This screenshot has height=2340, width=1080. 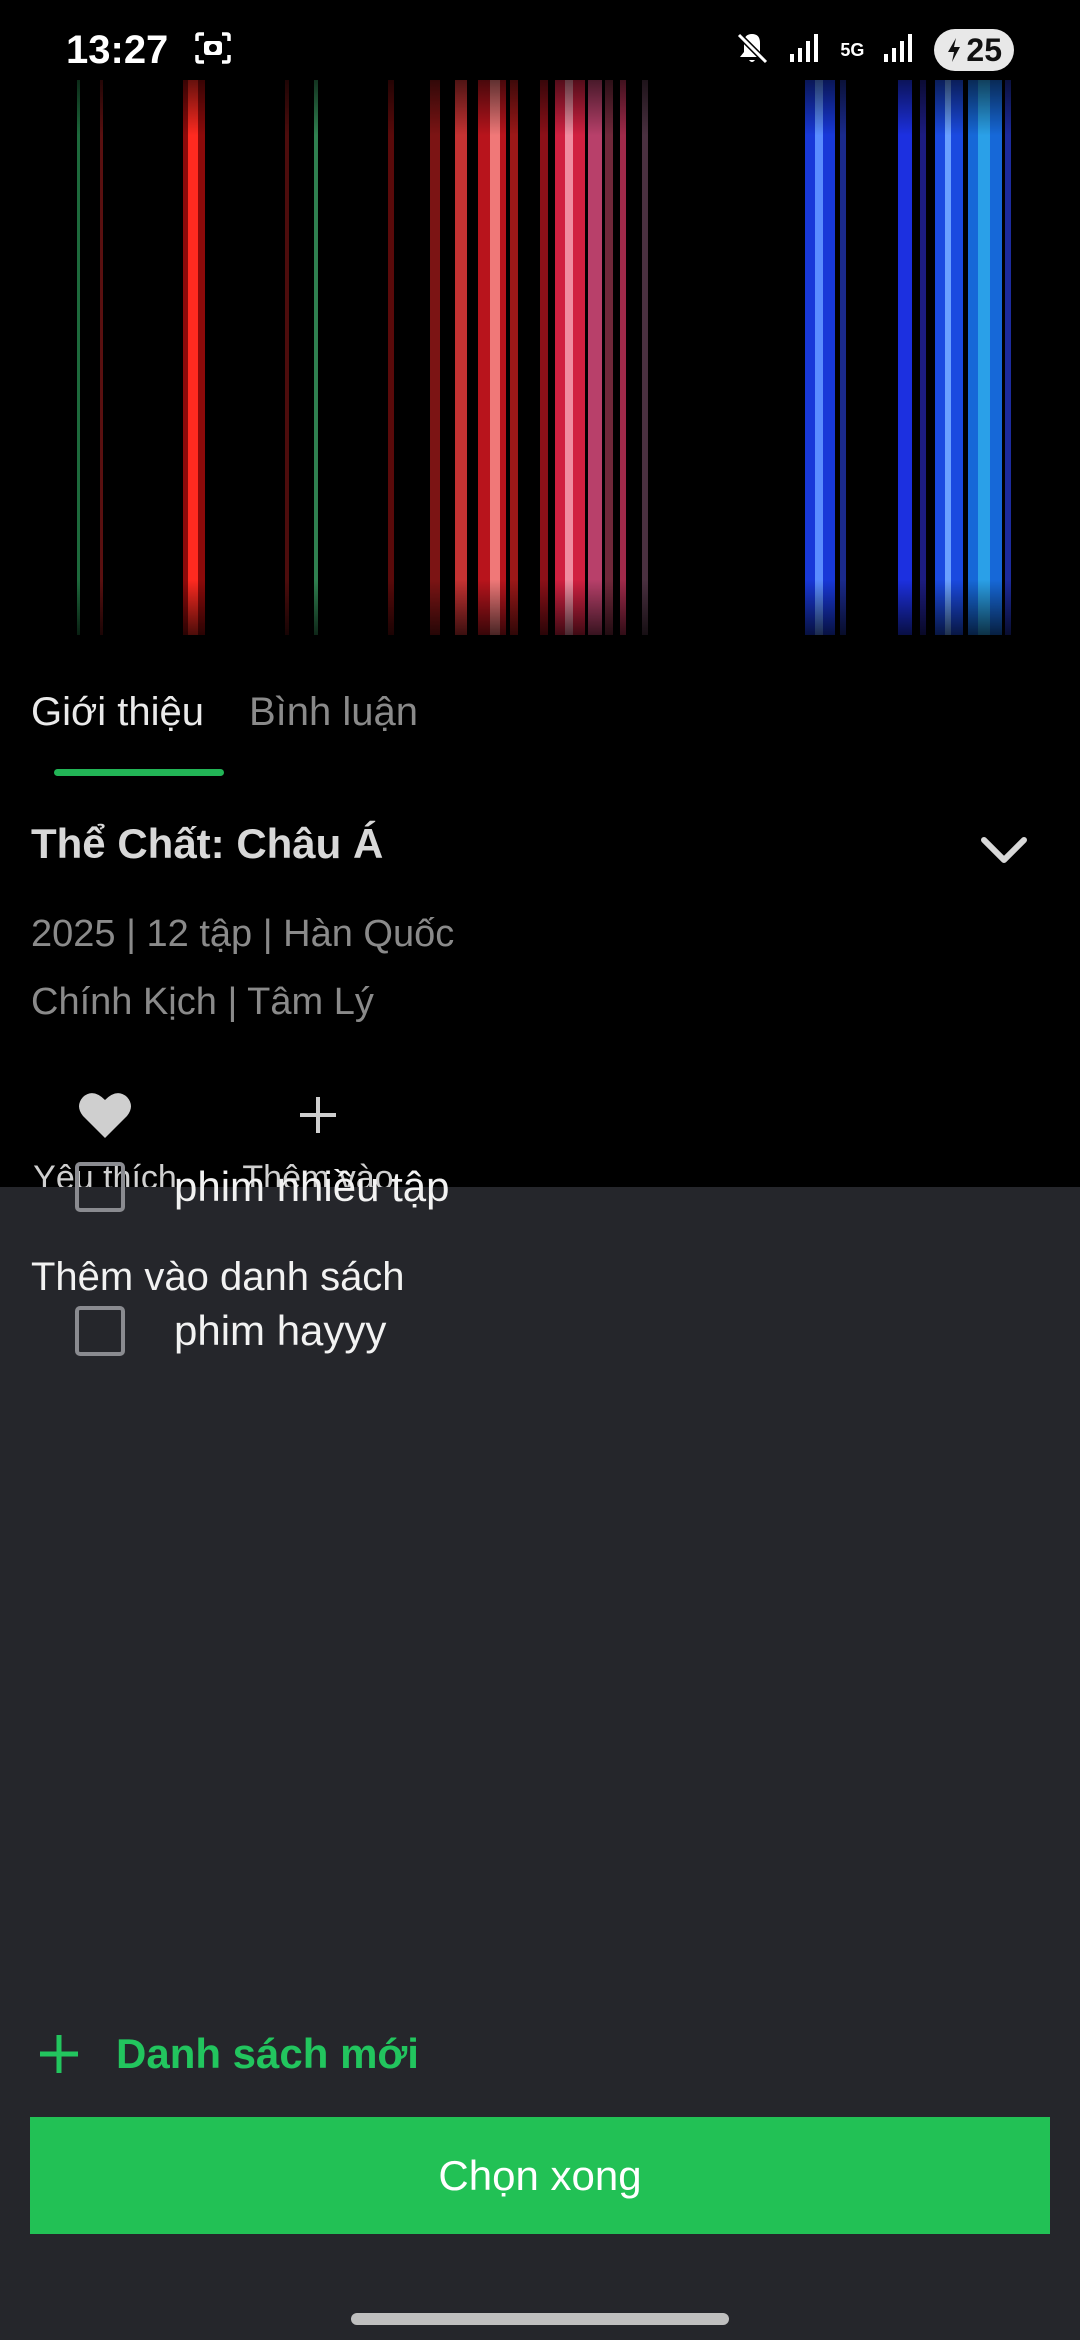 What do you see at coordinates (139, 772) in the screenshot?
I see `tab-indicator` at bounding box center [139, 772].